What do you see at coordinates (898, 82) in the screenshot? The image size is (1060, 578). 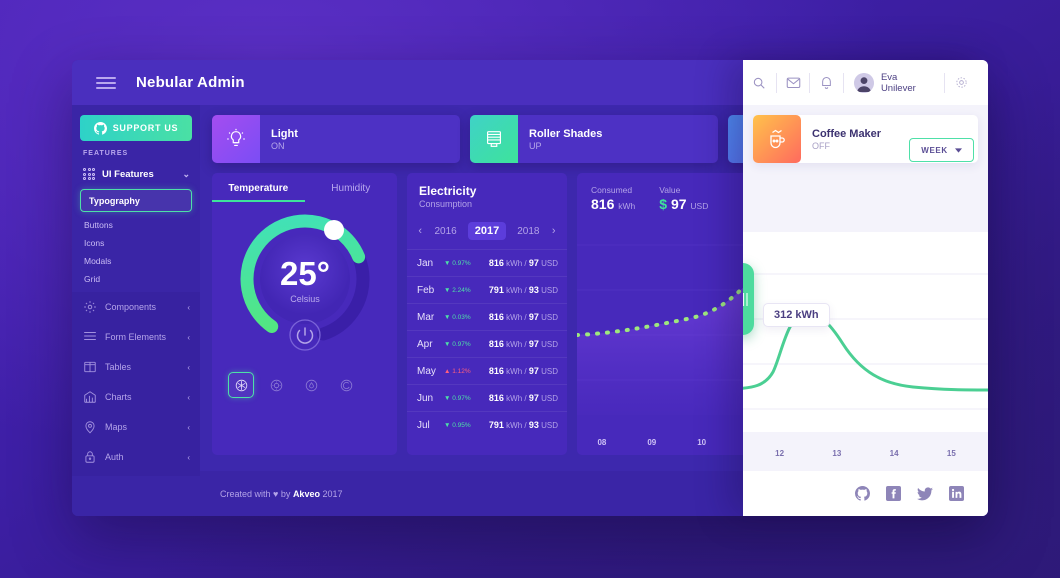 I see `user-name: Eva Unilever` at bounding box center [898, 82].